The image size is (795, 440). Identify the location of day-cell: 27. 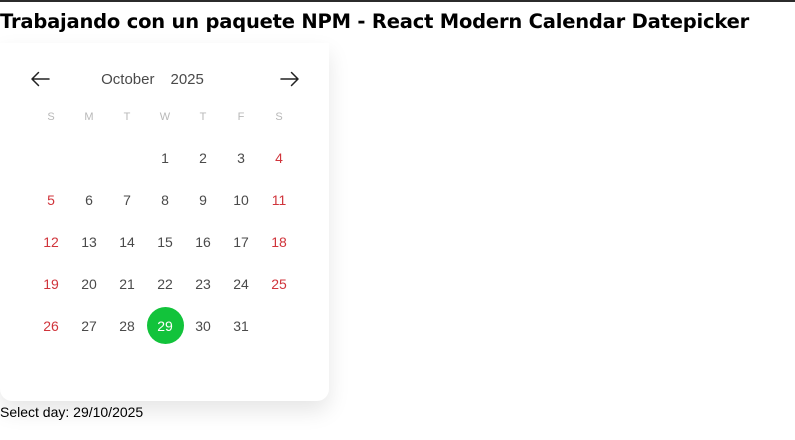
(89, 326).